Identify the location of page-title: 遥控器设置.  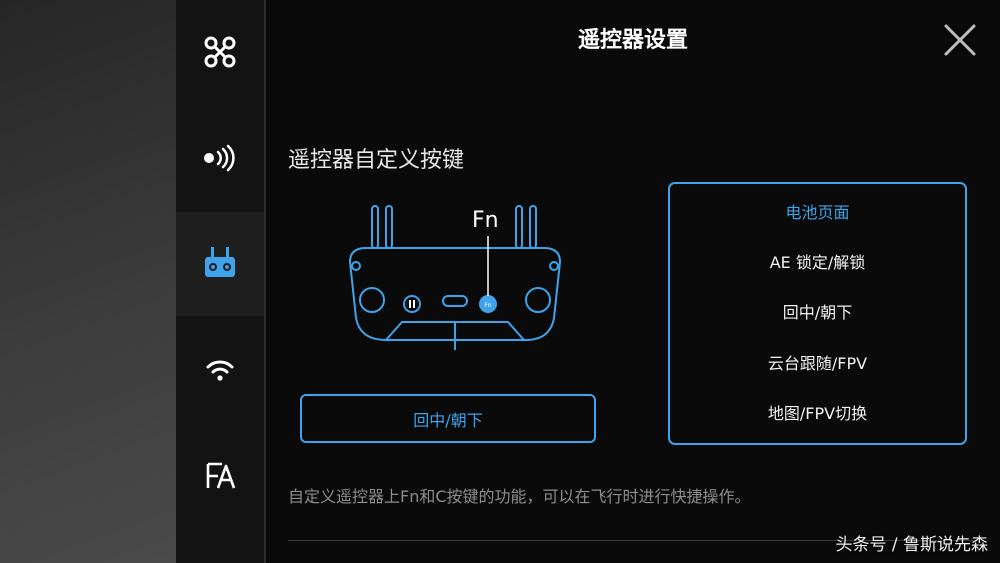
(632, 40).